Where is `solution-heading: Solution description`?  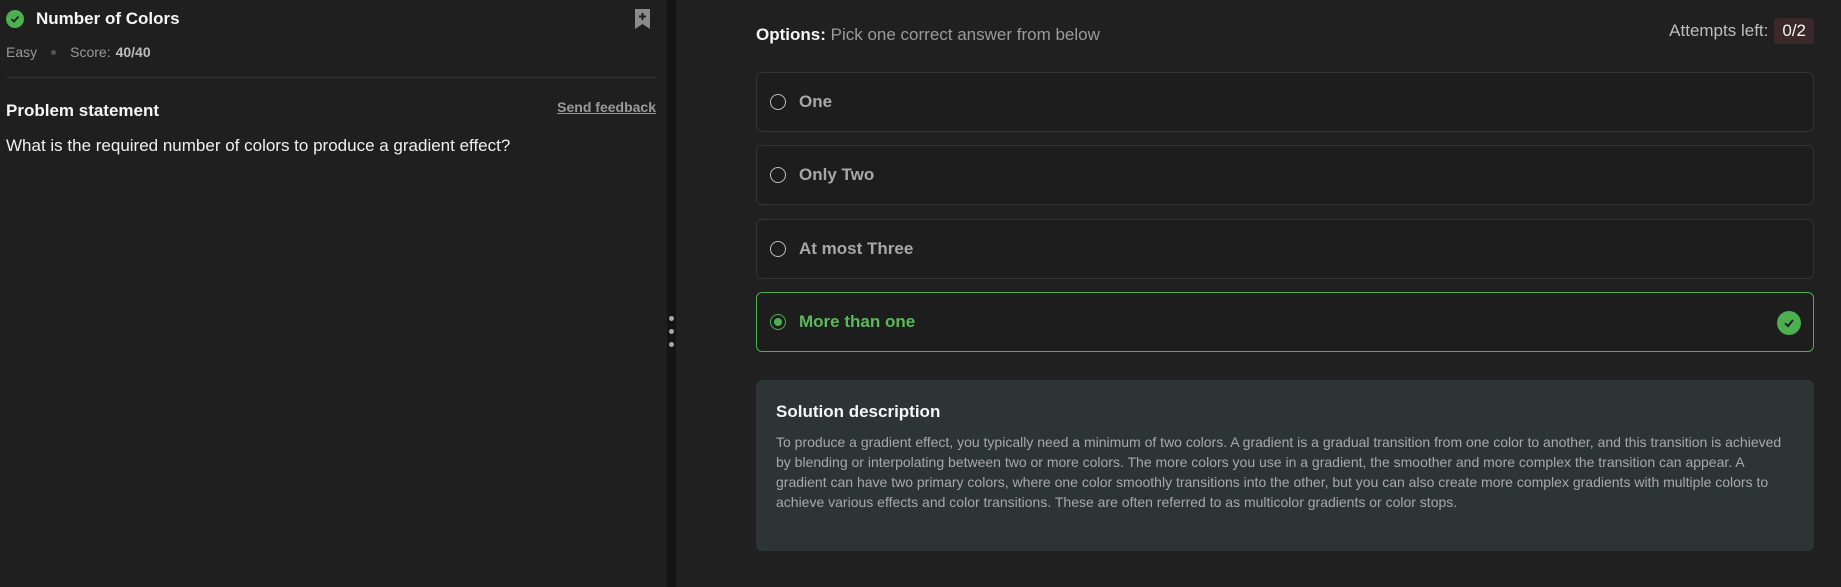 solution-heading: Solution description is located at coordinates (858, 411).